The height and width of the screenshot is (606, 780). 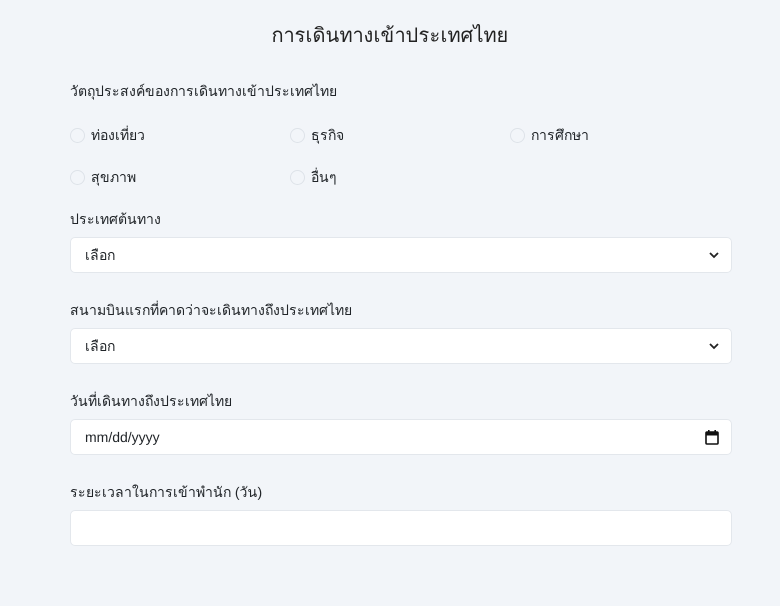 What do you see at coordinates (113, 178) in the screenshot?
I see `option-label: สุขภาพ` at bounding box center [113, 178].